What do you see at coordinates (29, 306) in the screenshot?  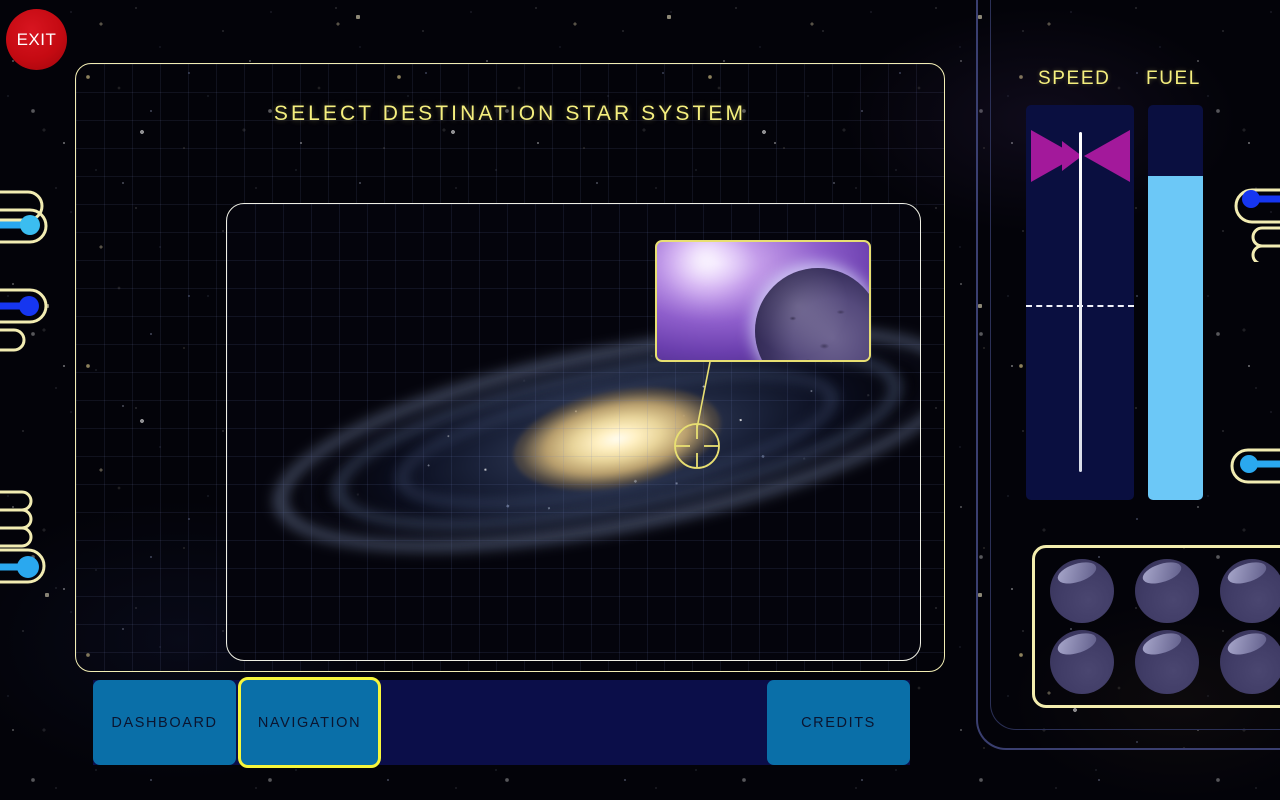 I see `slider-left-2-knob` at bounding box center [29, 306].